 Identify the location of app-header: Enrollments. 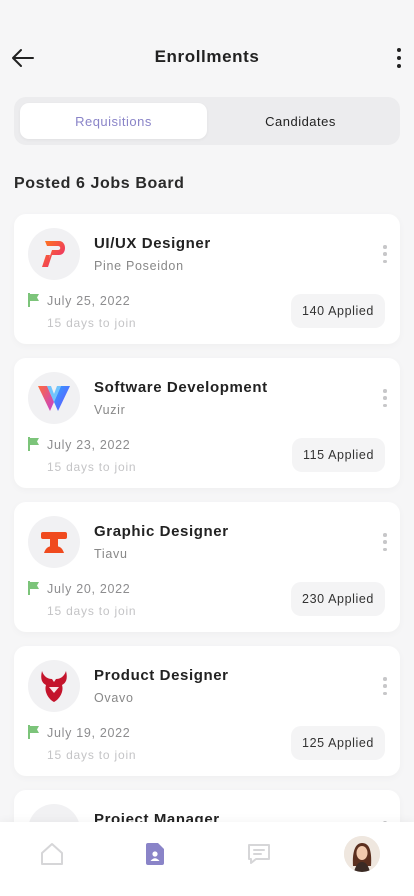
(207, 48).